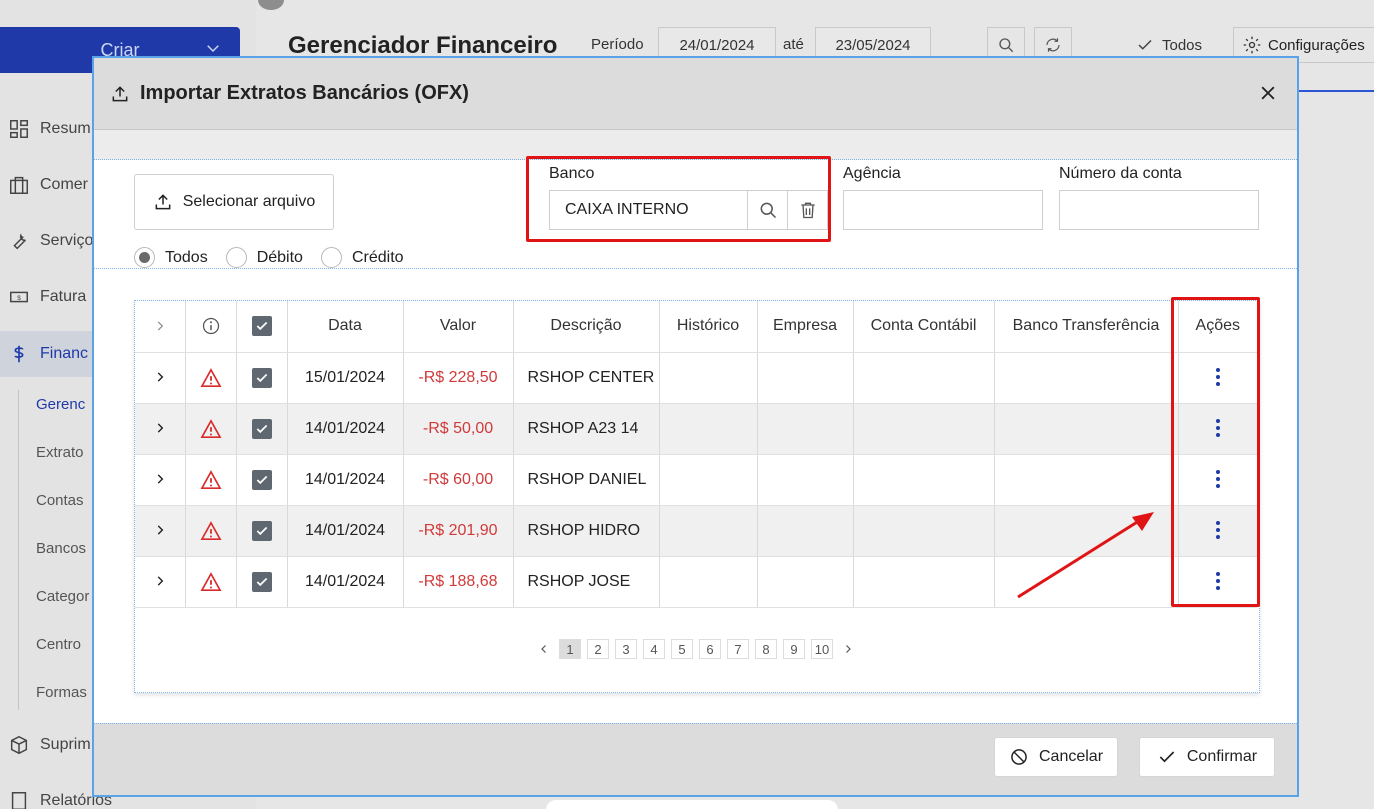  What do you see at coordinates (60, 404) in the screenshot?
I see `sidebar-subitem-gerenciador: Gerenc` at bounding box center [60, 404].